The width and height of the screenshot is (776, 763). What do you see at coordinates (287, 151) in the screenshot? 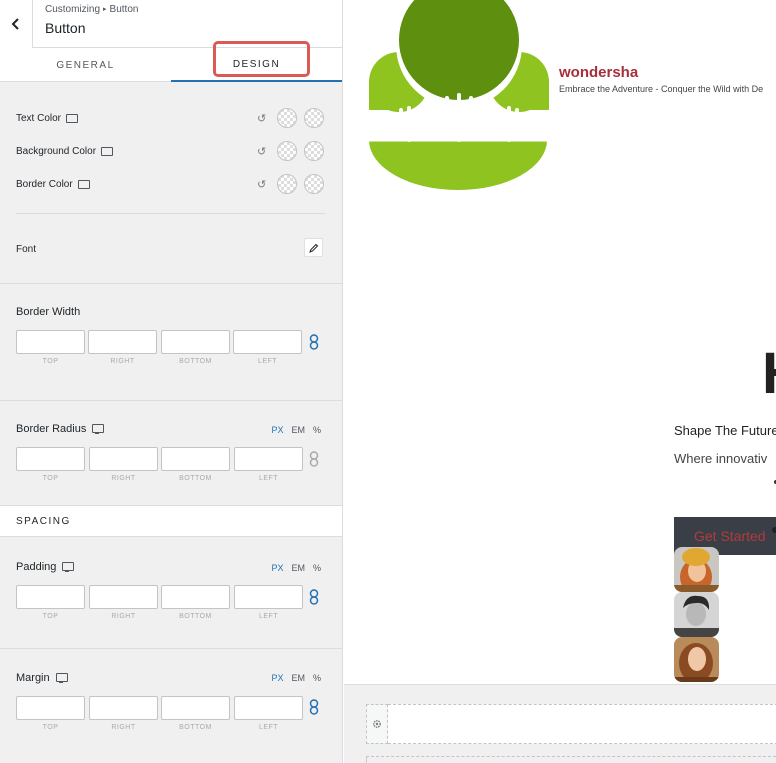
I see `background-color-swatch` at bounding box center [287, 151].